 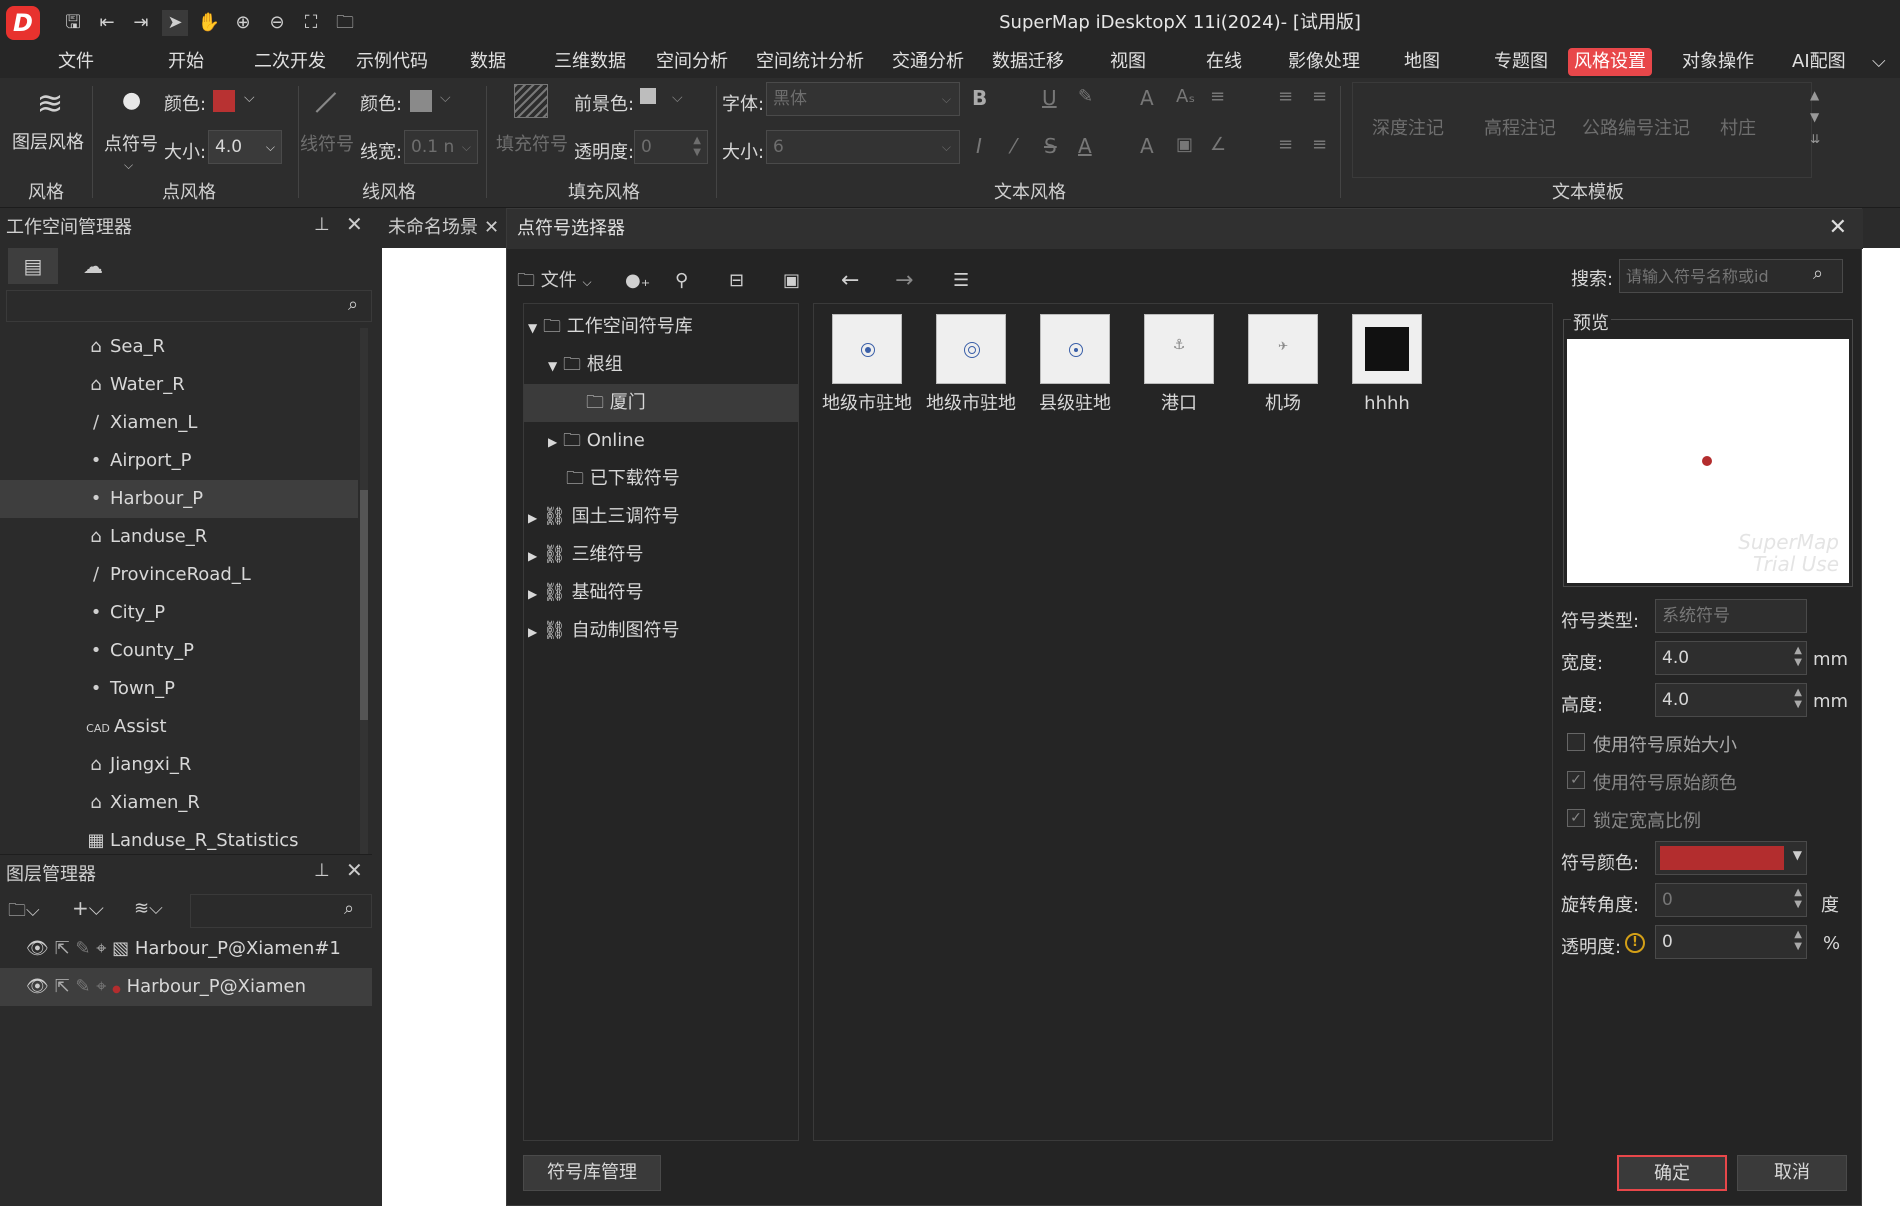 I want to click on font-bold-a-icon: A, so click(x=1147, y=146).